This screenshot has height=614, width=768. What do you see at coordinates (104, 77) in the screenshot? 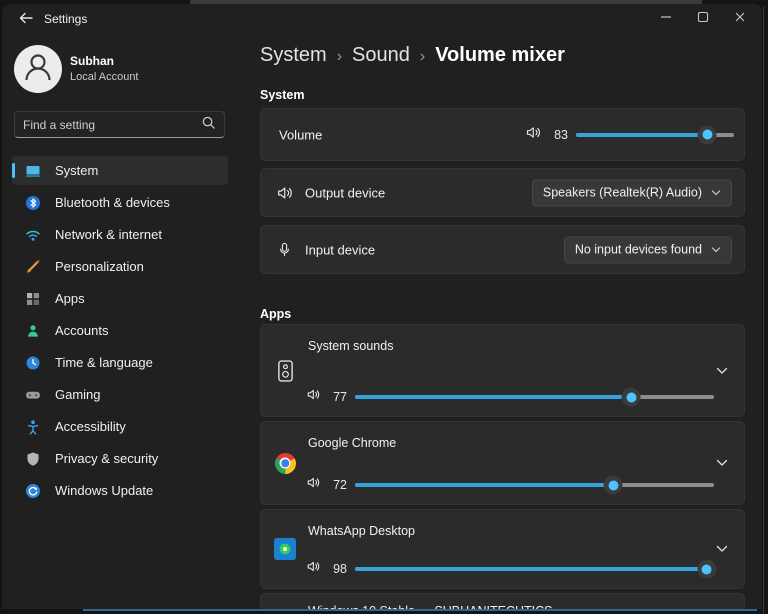
I see `user-account-type: Local Account` at bounding box center [104, 77].